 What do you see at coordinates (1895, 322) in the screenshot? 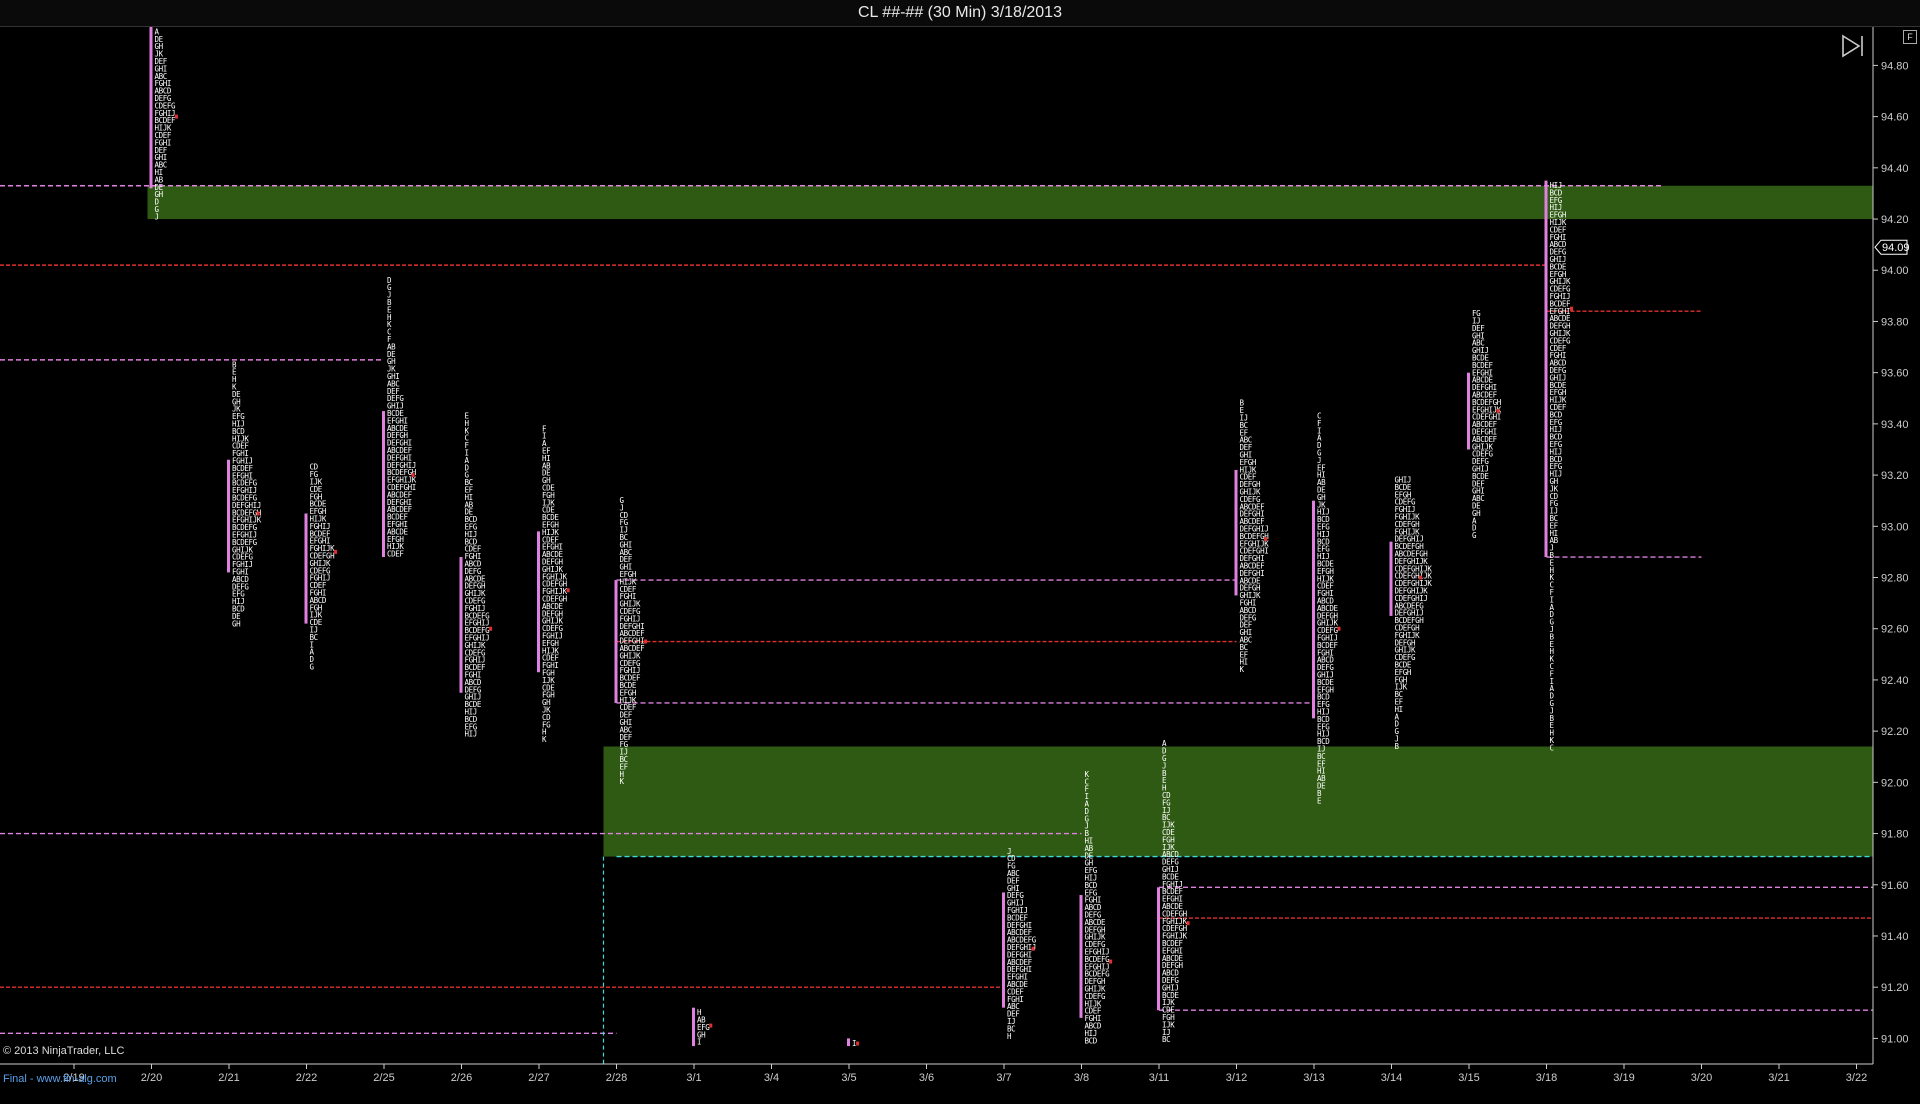
I see `y-tick-label-14: 93.80` at bounding box center [1895, 322].